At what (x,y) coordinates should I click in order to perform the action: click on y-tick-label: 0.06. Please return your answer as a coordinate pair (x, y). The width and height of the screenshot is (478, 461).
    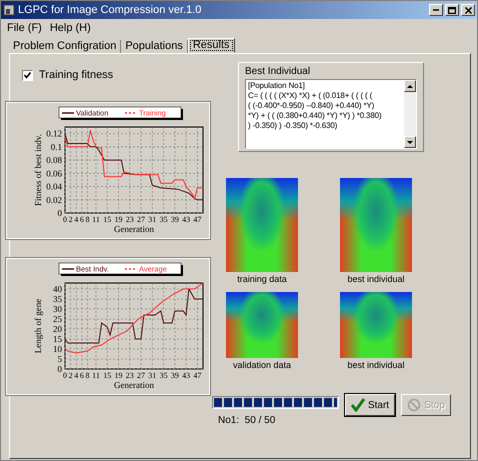
    Looking at the image, I should click on (54, 173).